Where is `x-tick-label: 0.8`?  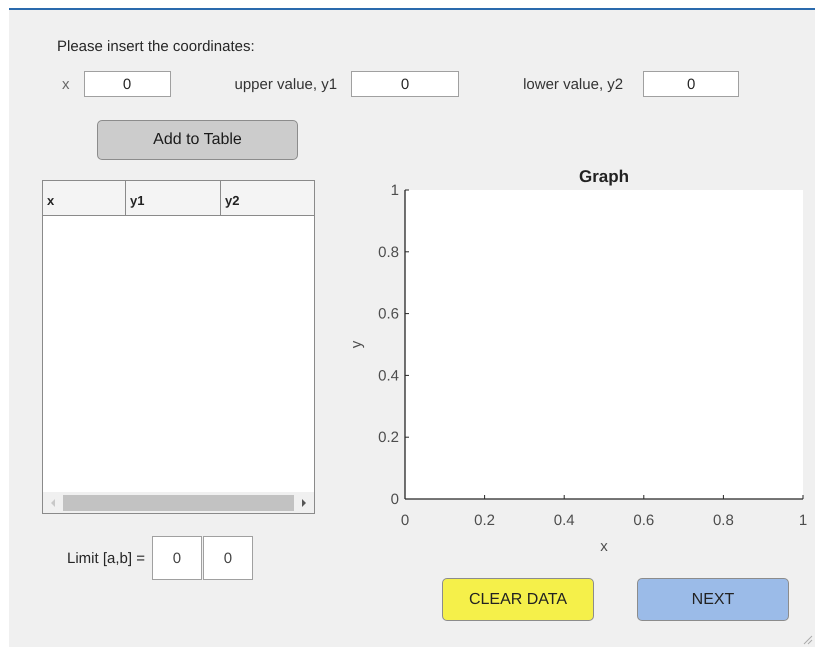 x-tick-label: 0.8 is located at coordinates (723, 520).